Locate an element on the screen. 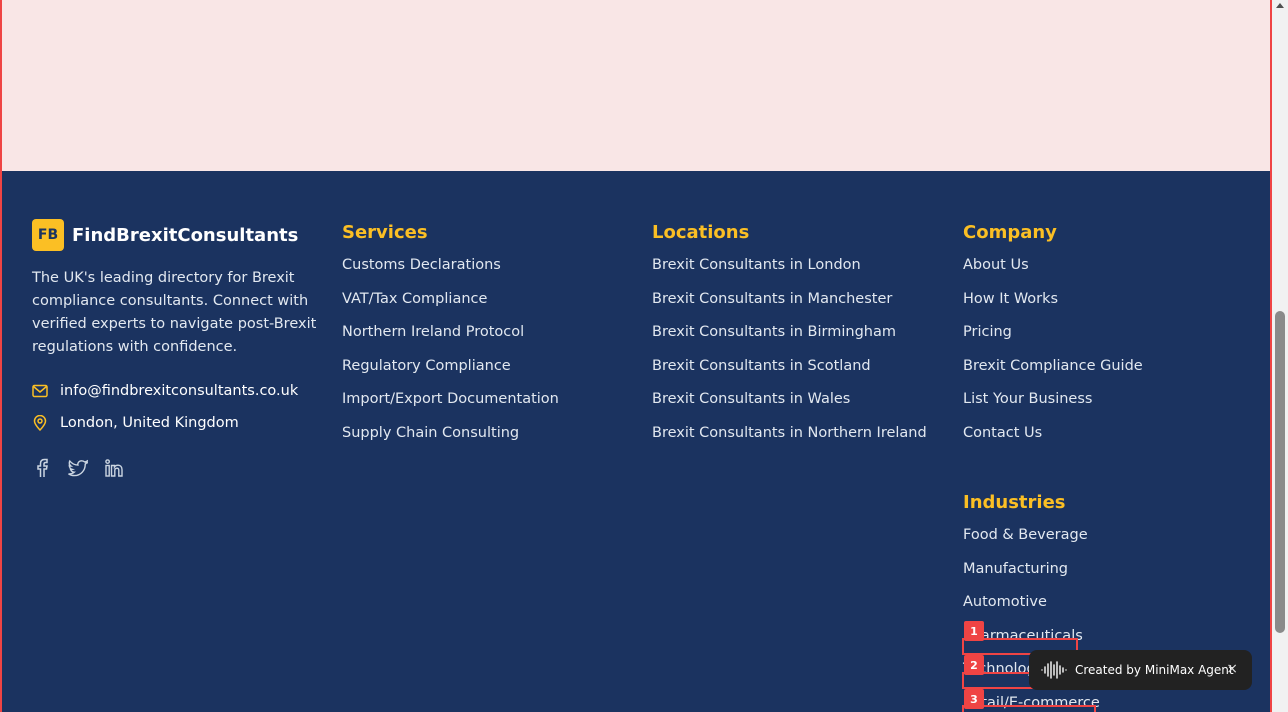  company-link: How It Works is located at coordinates (1053, 306).